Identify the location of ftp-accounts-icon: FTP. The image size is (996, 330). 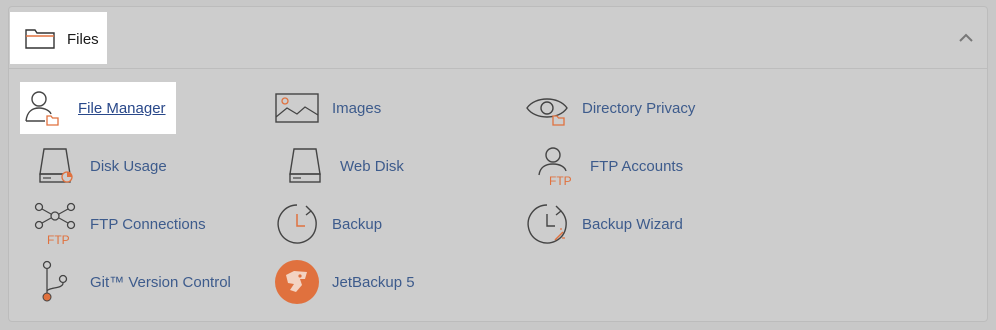
(555, 166).